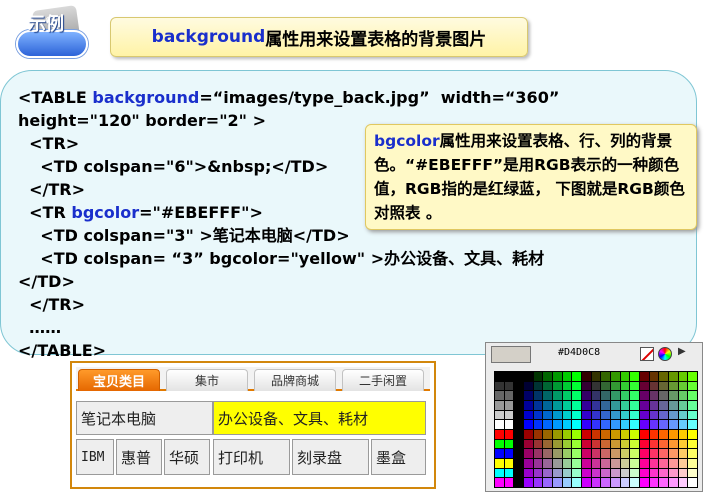 The height and width of the screenshot is (495, 707). Describe the element at coordinates (207, 380) in the screenshot. I see `tab-market: 集市` at that location.